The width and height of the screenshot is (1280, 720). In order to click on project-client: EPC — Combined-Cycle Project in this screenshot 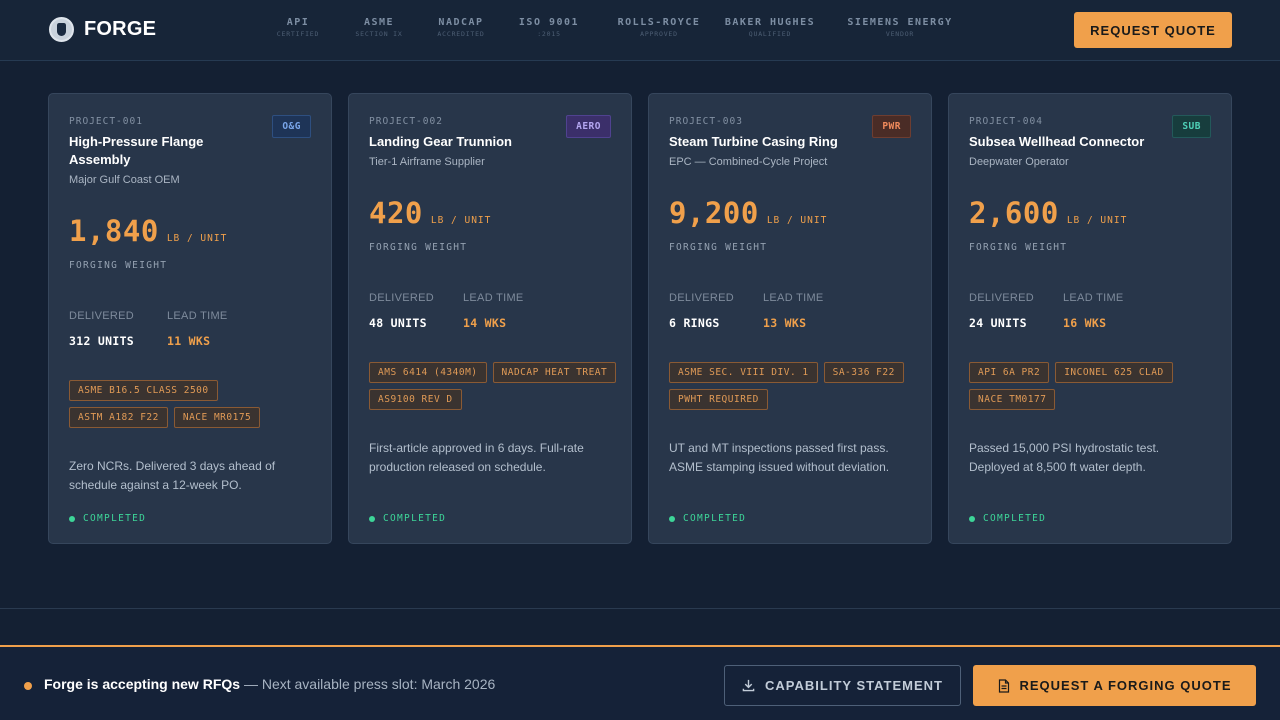, I will do `click(748, 162)`.